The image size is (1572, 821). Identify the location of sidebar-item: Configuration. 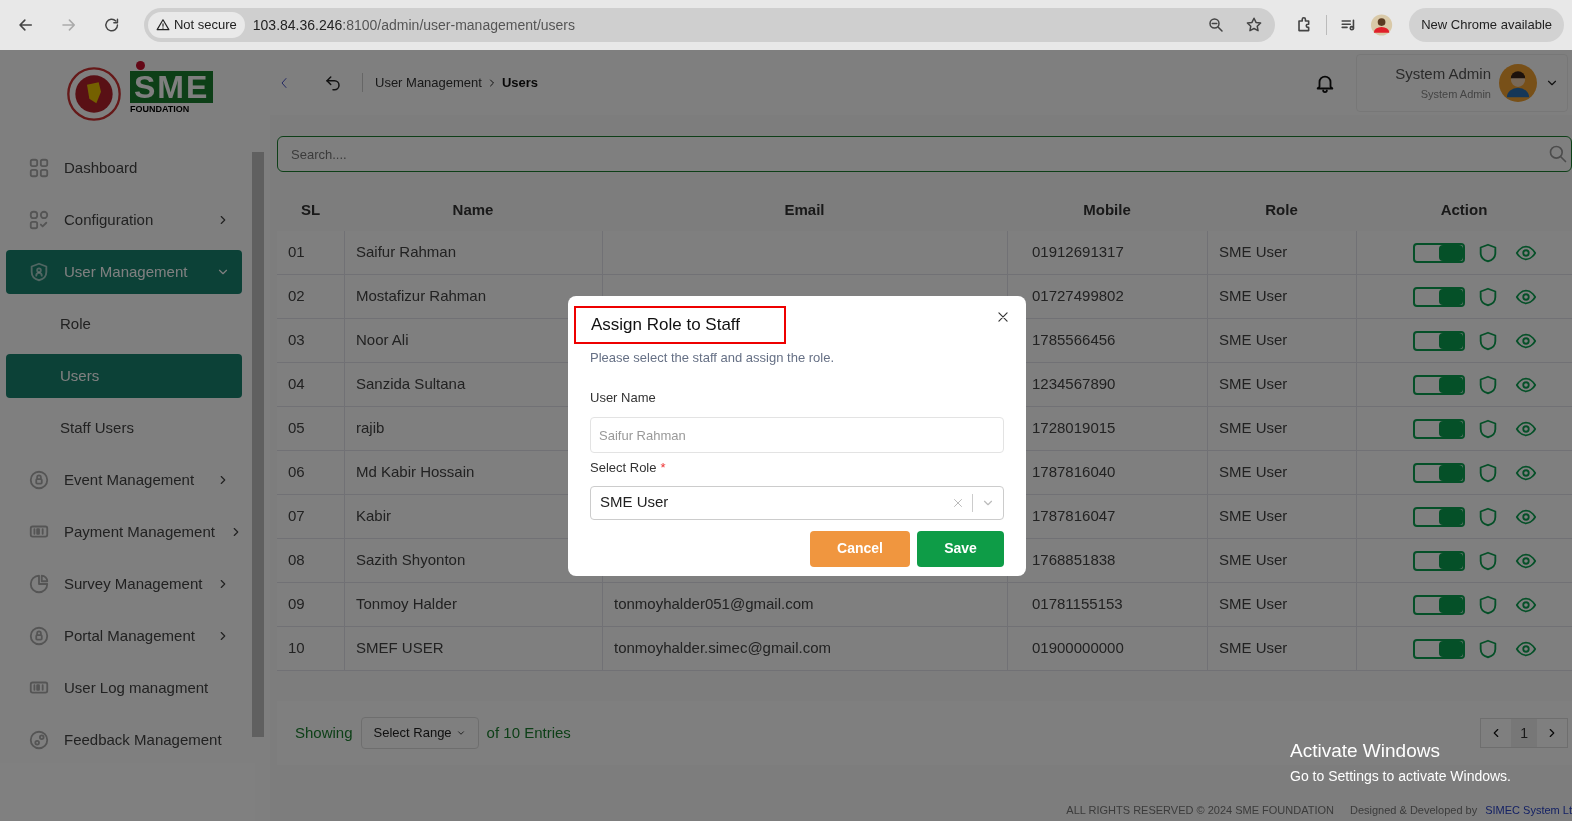
(124, 220).